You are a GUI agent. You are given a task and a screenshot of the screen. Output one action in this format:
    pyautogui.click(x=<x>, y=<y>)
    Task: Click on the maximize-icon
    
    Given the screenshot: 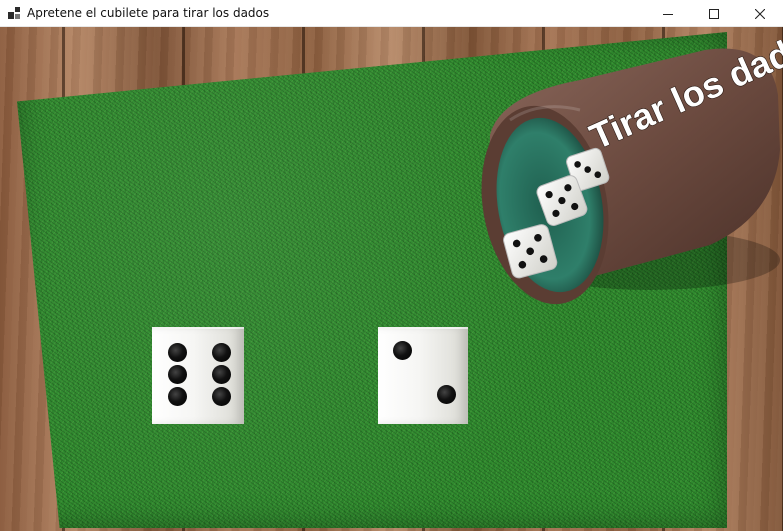 What is the action you would take?
    pyautogui.click(x=714, y=13)
    